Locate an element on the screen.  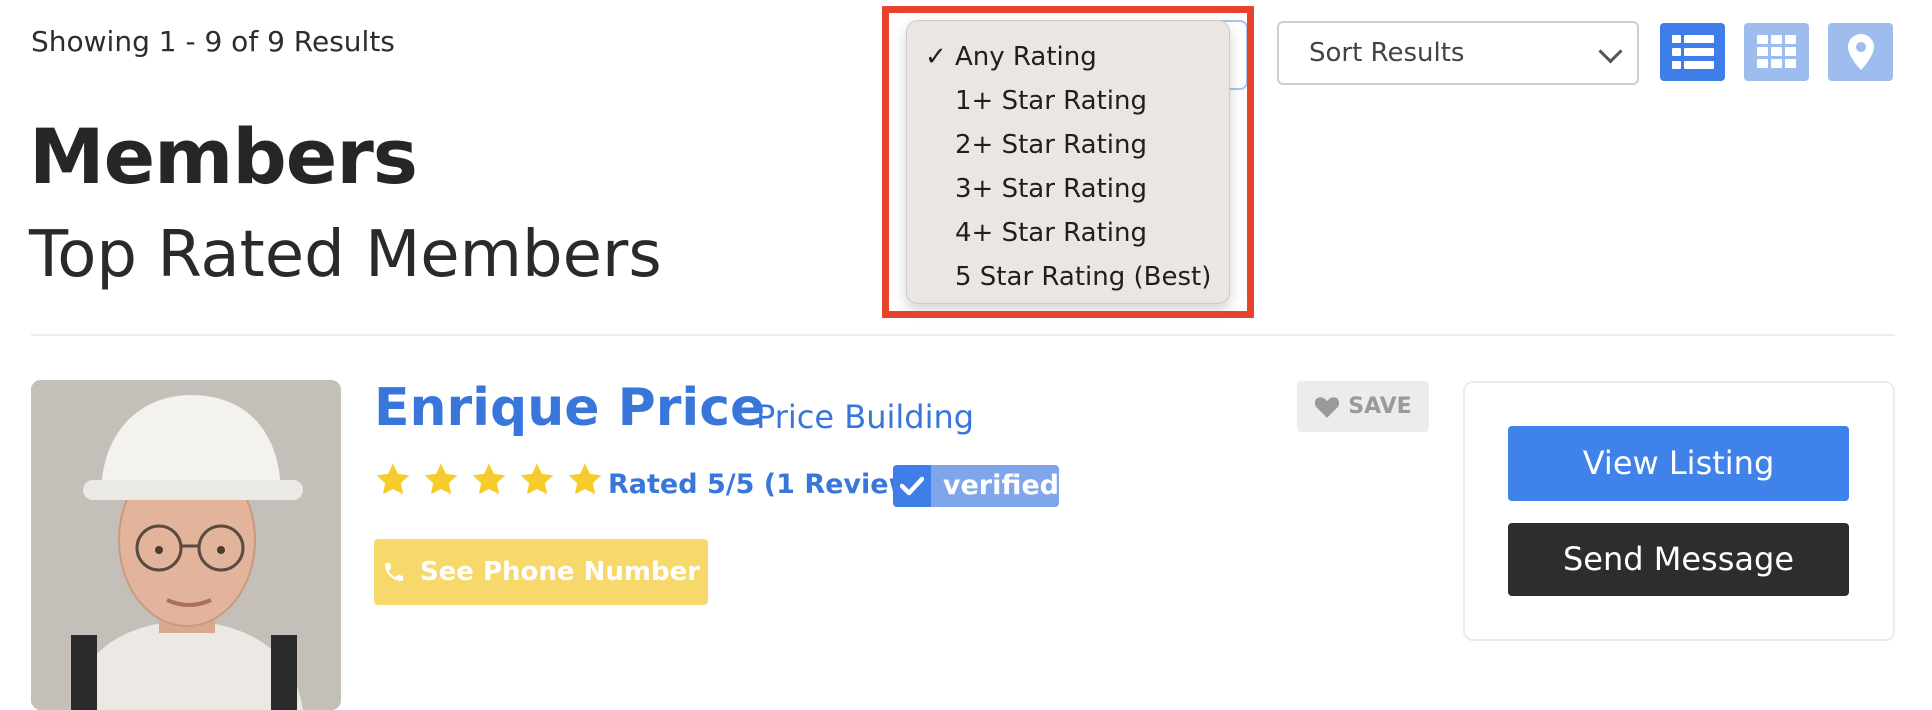
results-count: Showing 1 - 9 of 9 Results is located at coordinates (213, 41).